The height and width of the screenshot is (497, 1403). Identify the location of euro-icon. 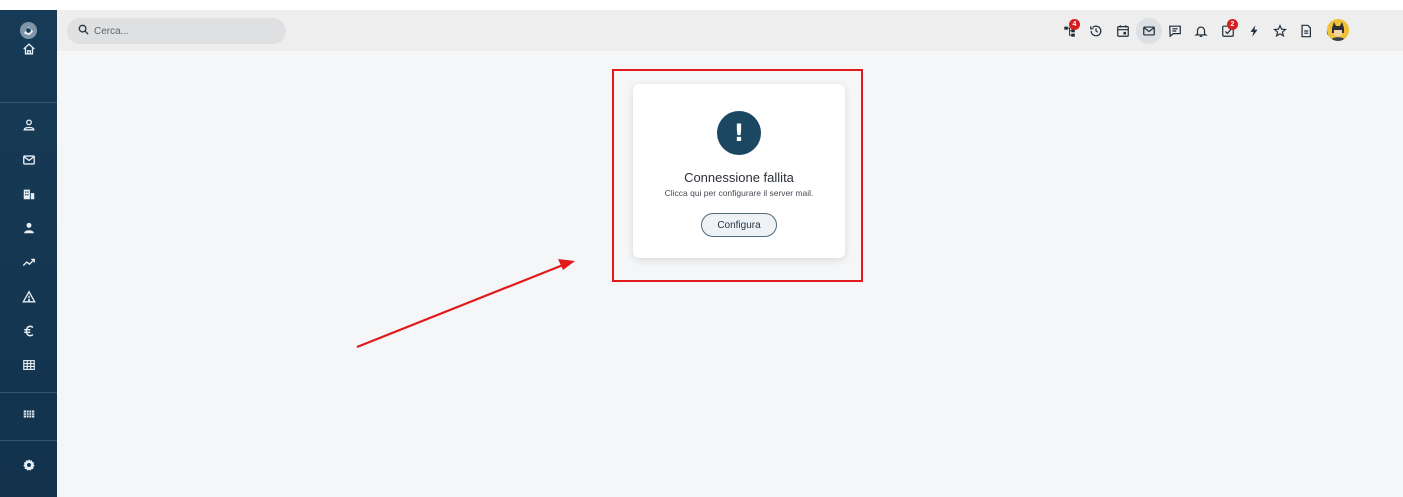
(29, 333).